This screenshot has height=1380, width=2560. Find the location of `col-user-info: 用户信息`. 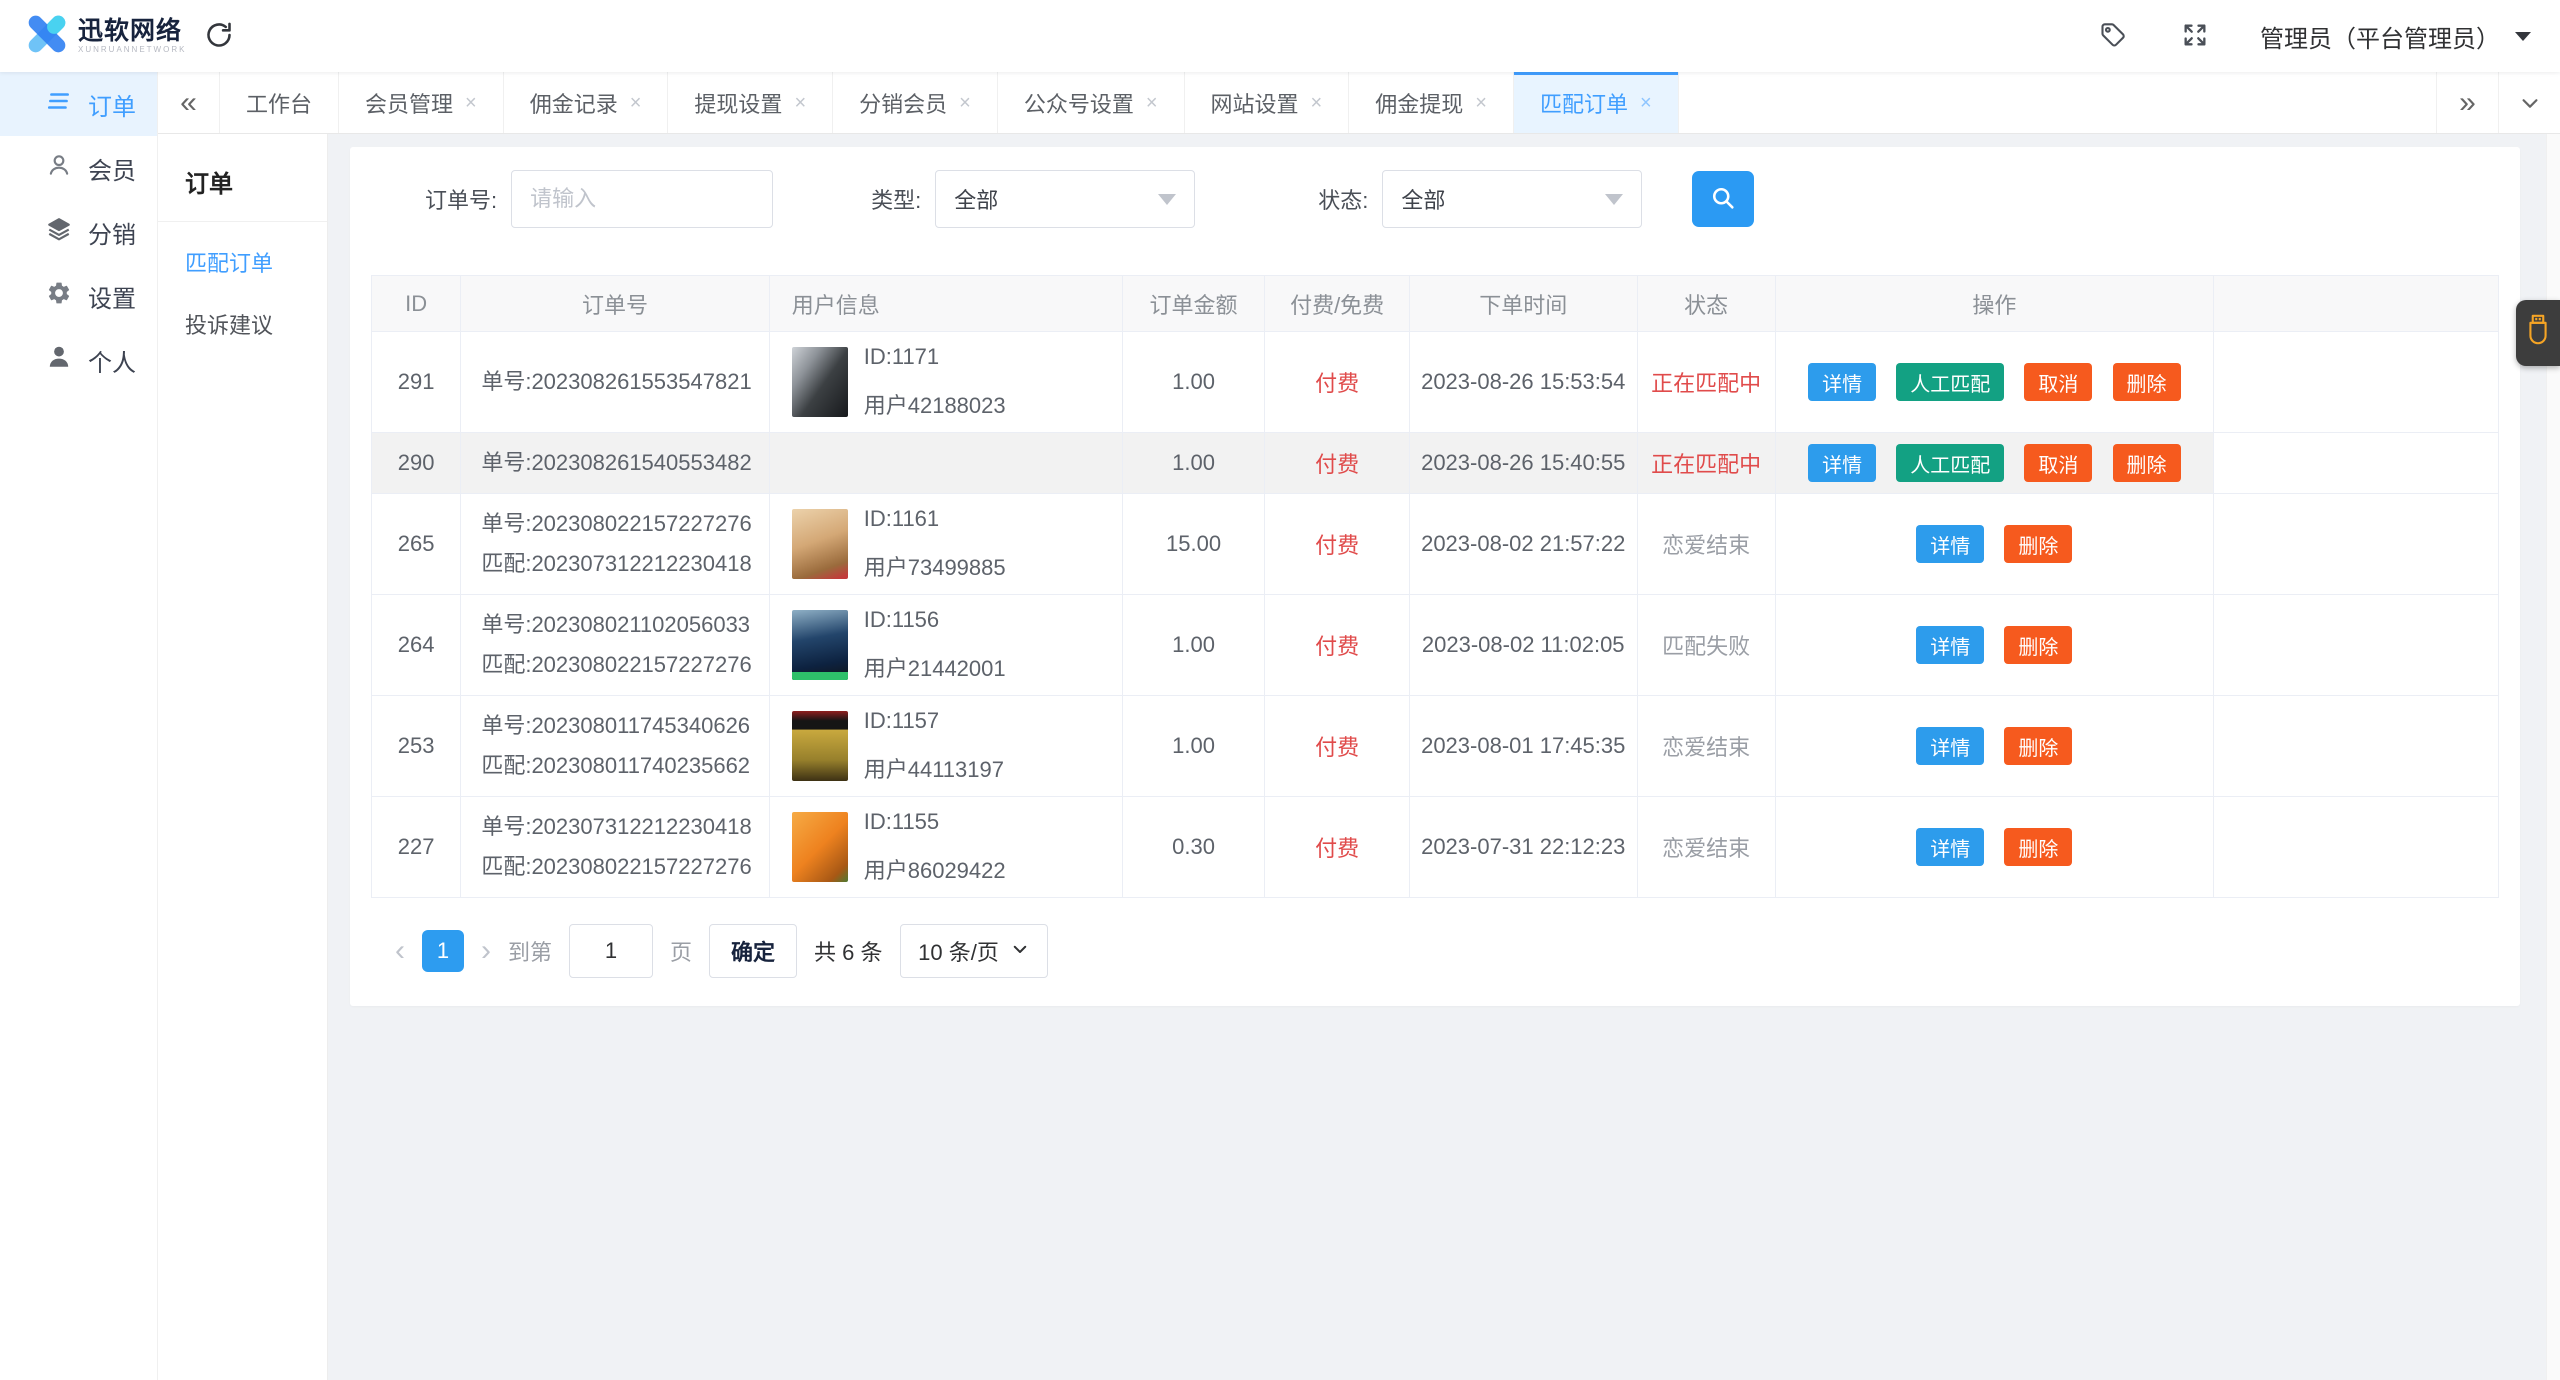

col-user-info: 用户信息 is located at coordinates (945, 303).